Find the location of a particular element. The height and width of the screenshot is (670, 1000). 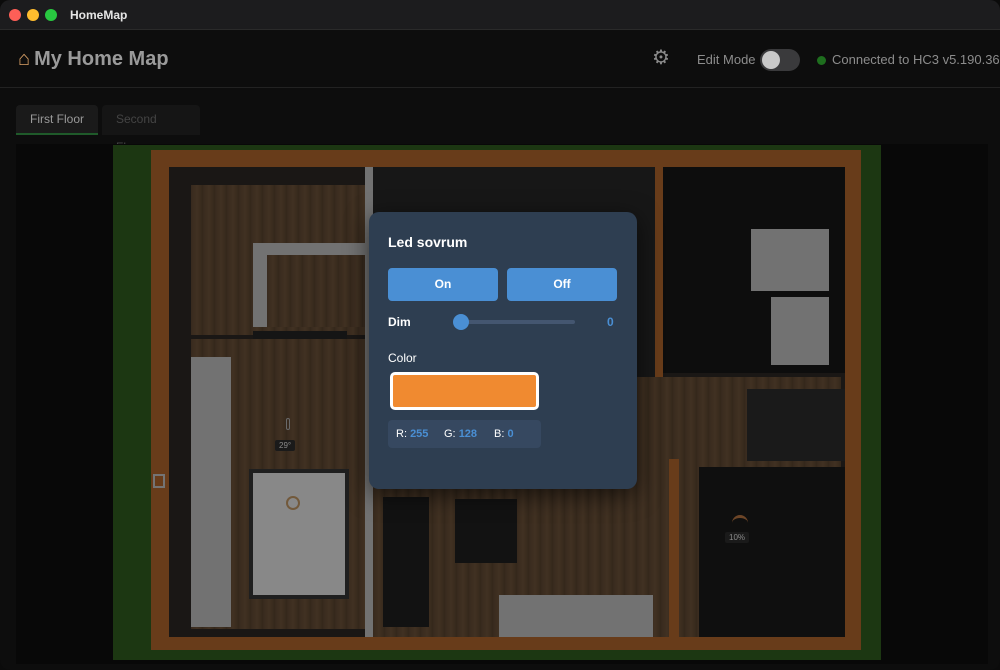

dim-slider-thumb is located at coordinates (461, 322).